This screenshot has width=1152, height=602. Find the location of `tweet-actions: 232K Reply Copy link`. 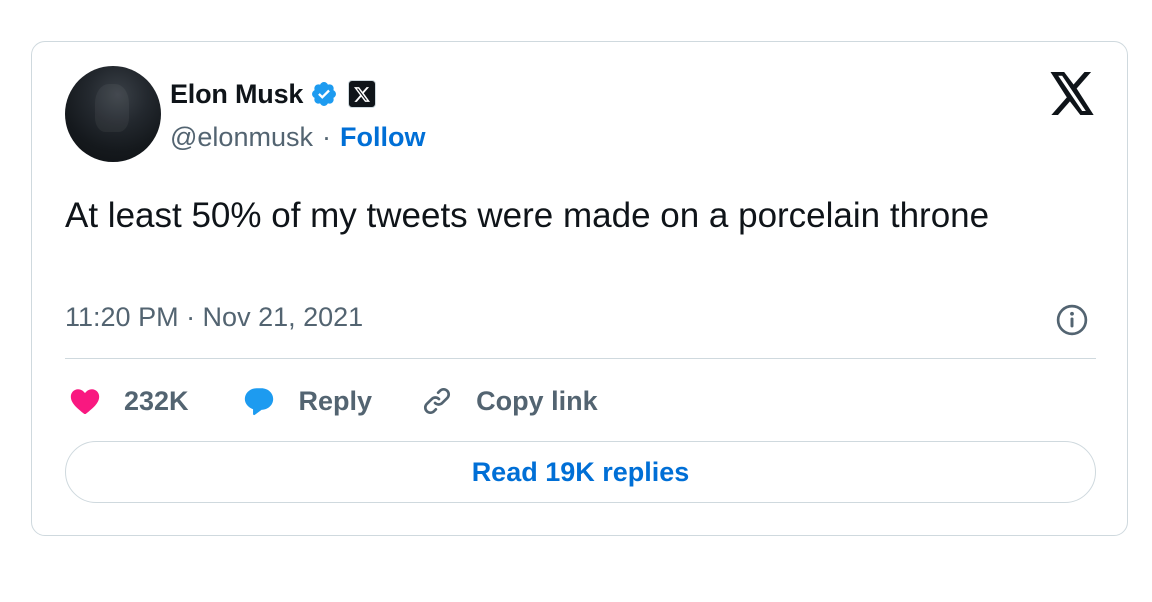

tweet-actions: 232K Reply Copy link is located at coordinates (333, 401).